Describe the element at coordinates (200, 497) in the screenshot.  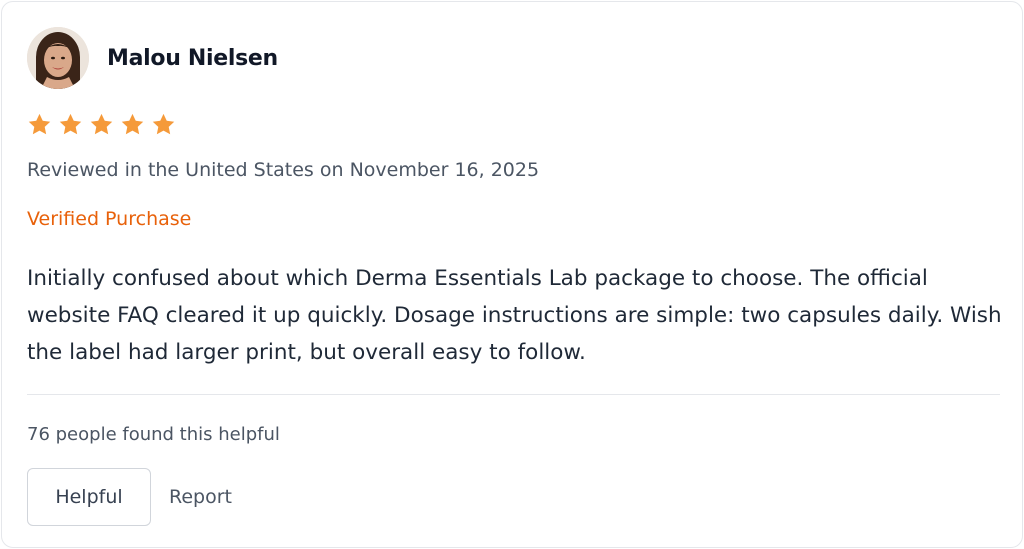
I see `report-link: Report` at that location.